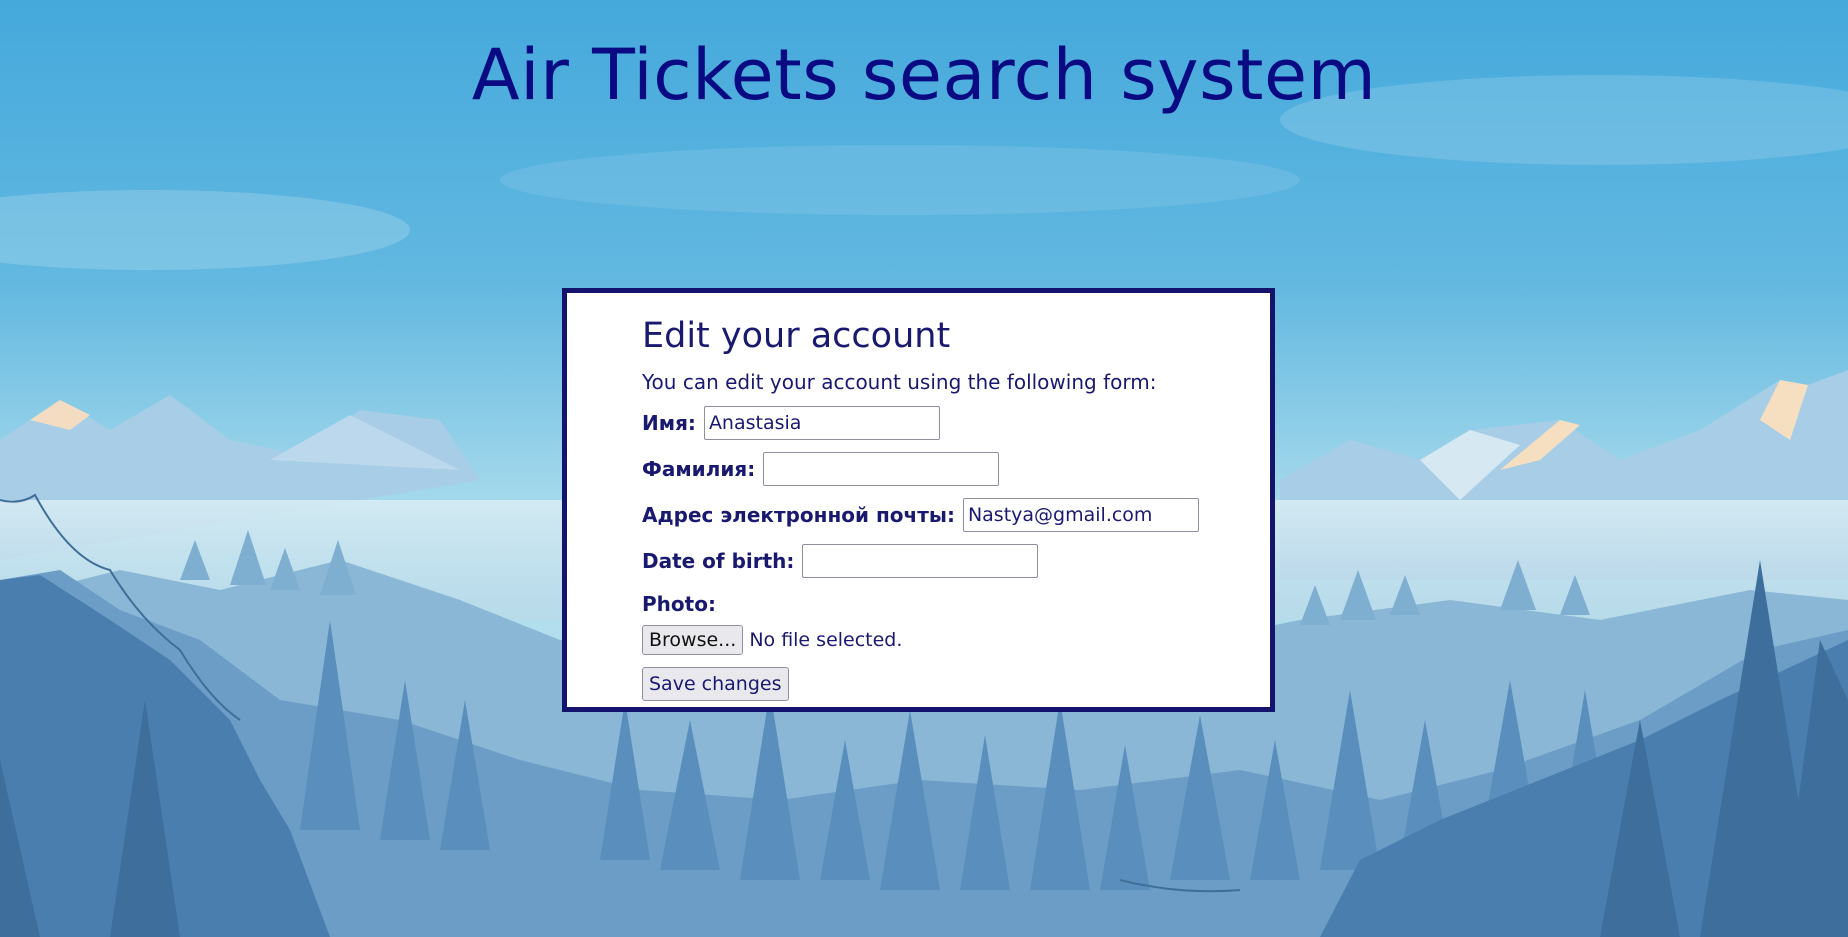 The image size is (1848, 937). What do you see at coordinates (718, 561) in the screenshot?
I see `birth-date-label: Date of birth:` at bounding box center [718, 561].